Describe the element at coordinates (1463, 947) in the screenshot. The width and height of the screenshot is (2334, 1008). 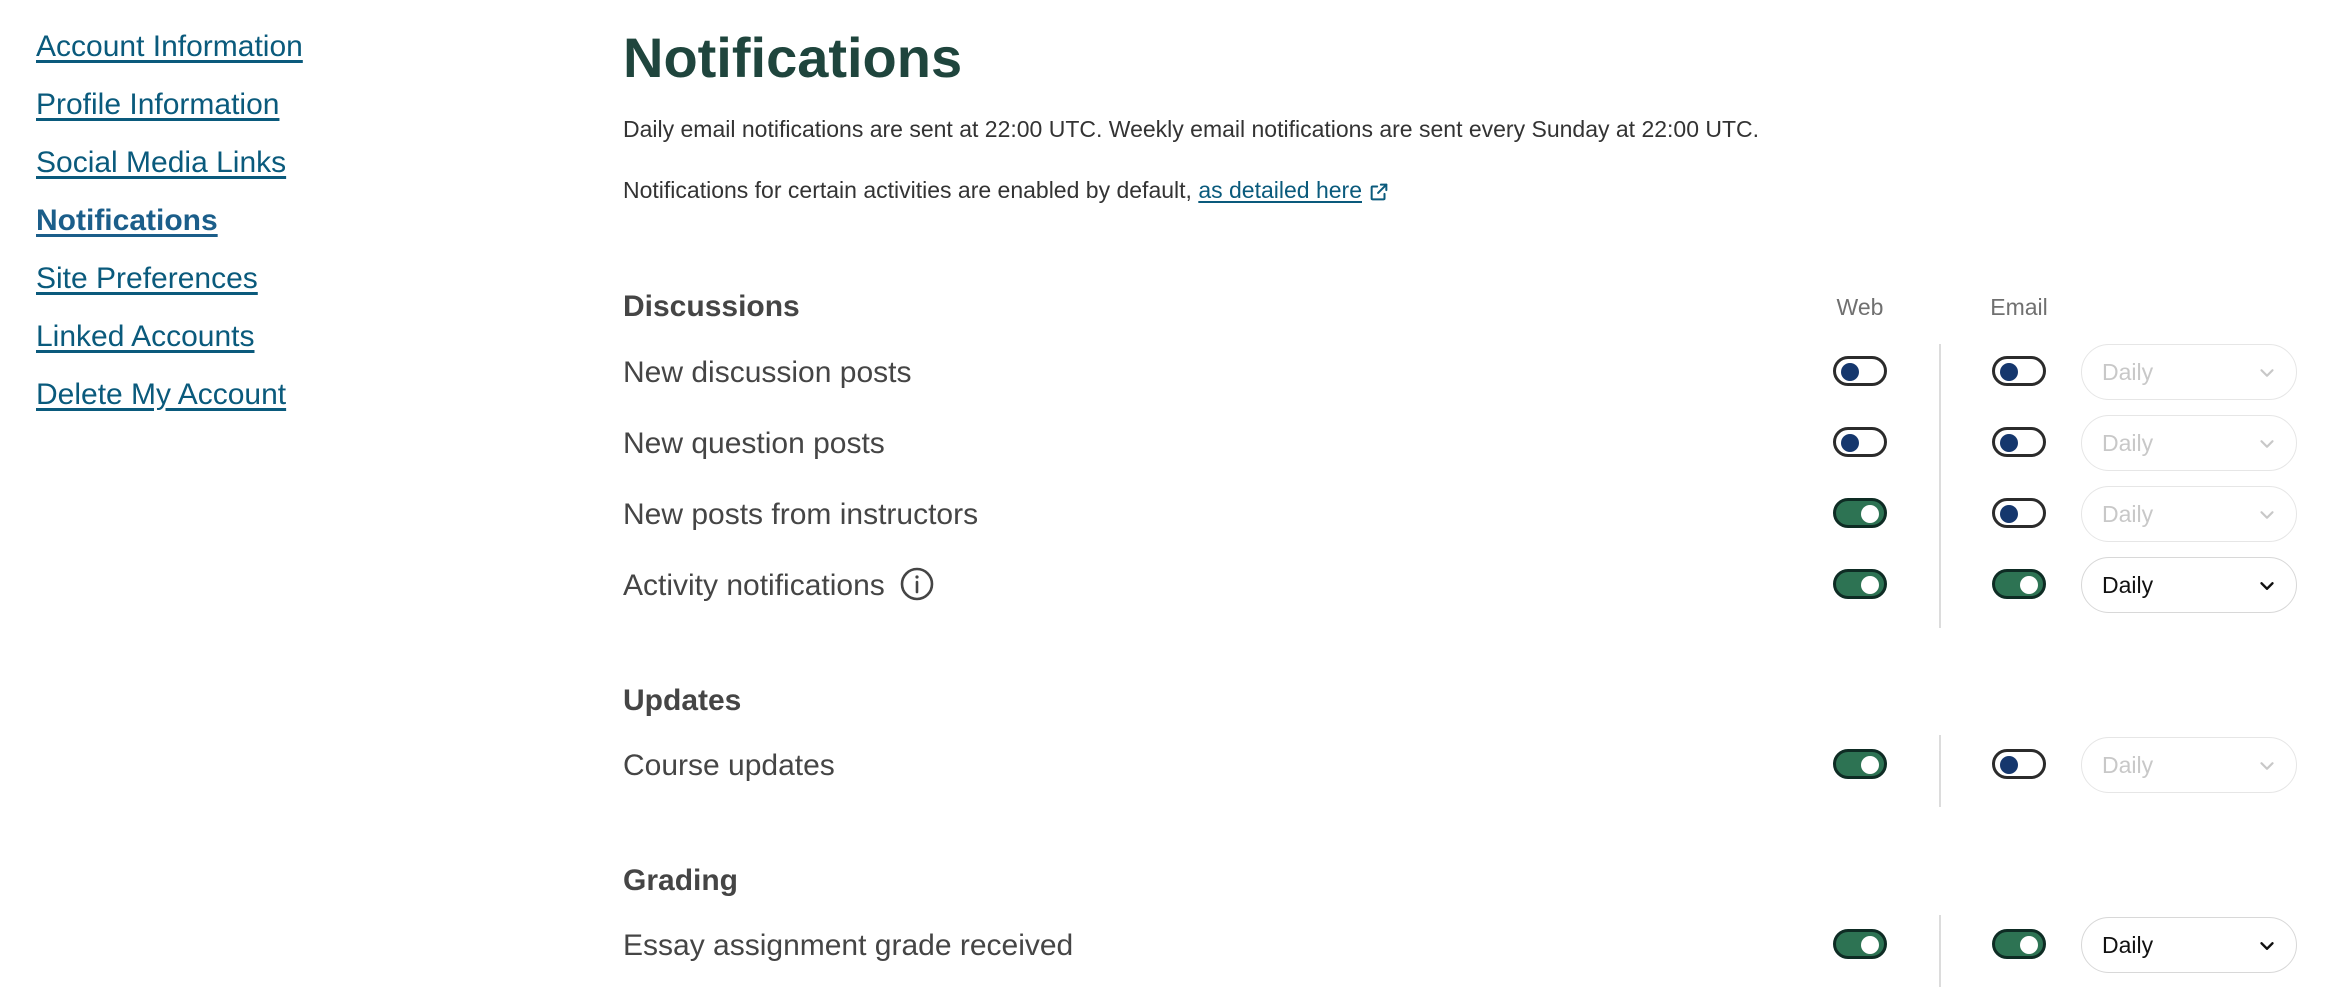
I see `notification-row: Essay assignment grade received Daily` at that location.